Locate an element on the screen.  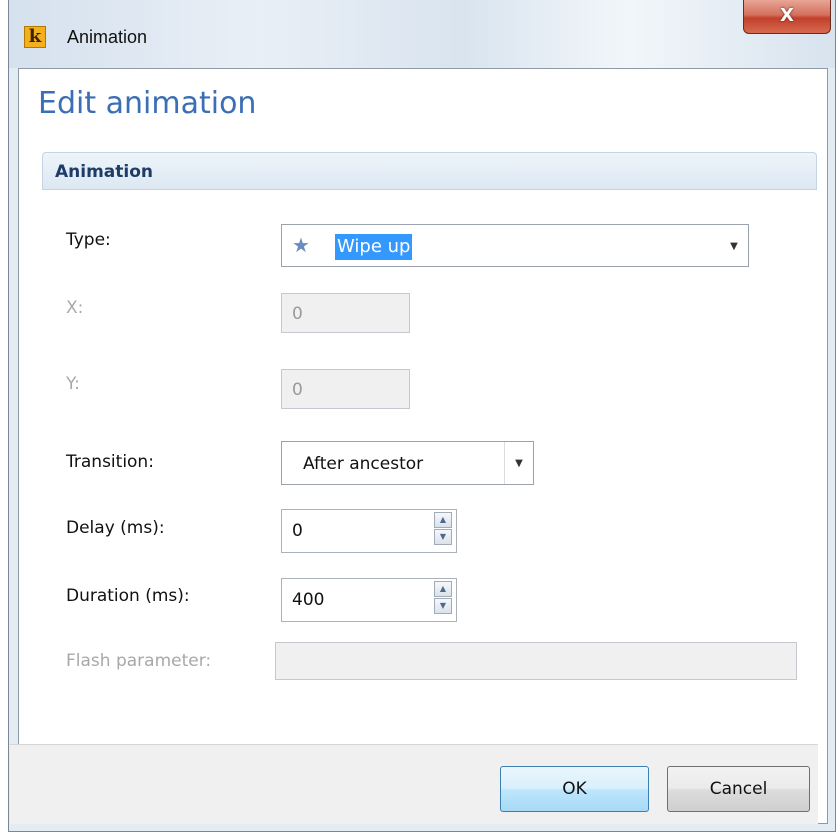
page-title: Edit animation is located at coordinates (147, 103).